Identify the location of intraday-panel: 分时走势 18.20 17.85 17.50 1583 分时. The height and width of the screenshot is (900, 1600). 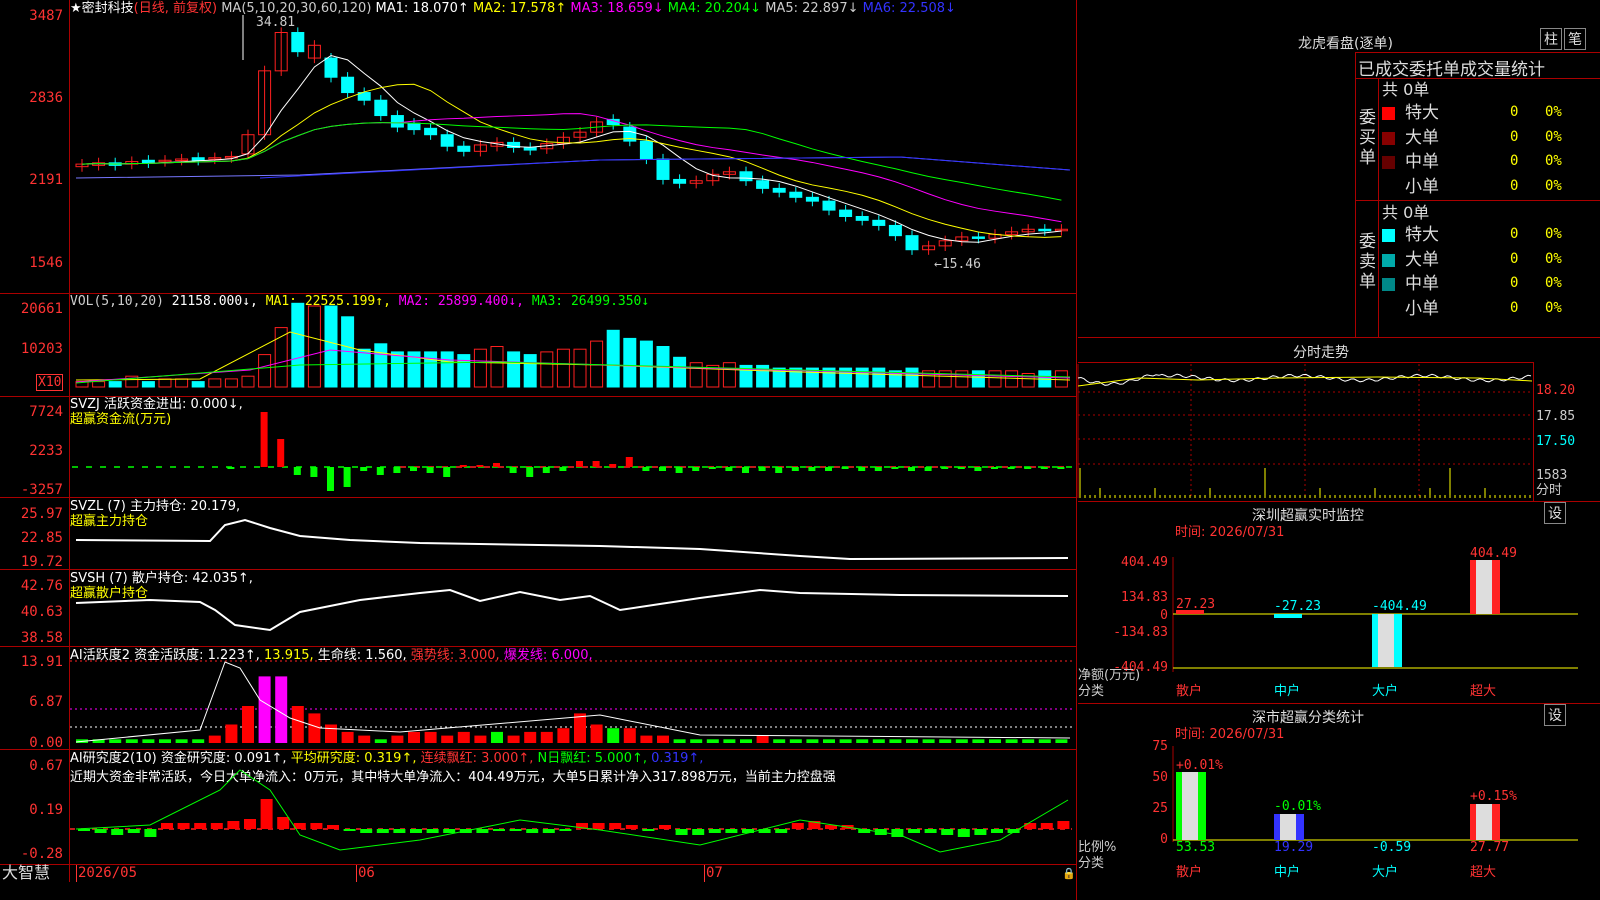
(1338, 420).